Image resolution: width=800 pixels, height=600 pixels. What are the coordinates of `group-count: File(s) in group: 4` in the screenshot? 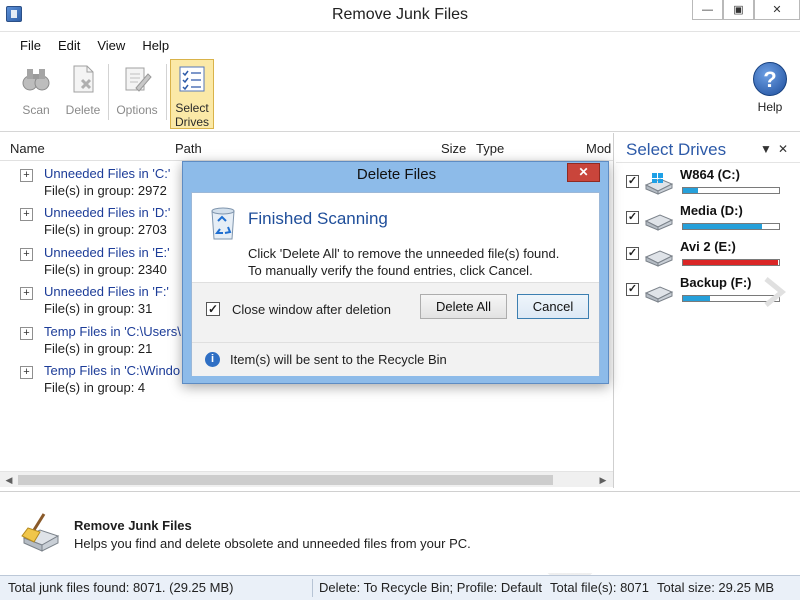 It's located at (95, 387).